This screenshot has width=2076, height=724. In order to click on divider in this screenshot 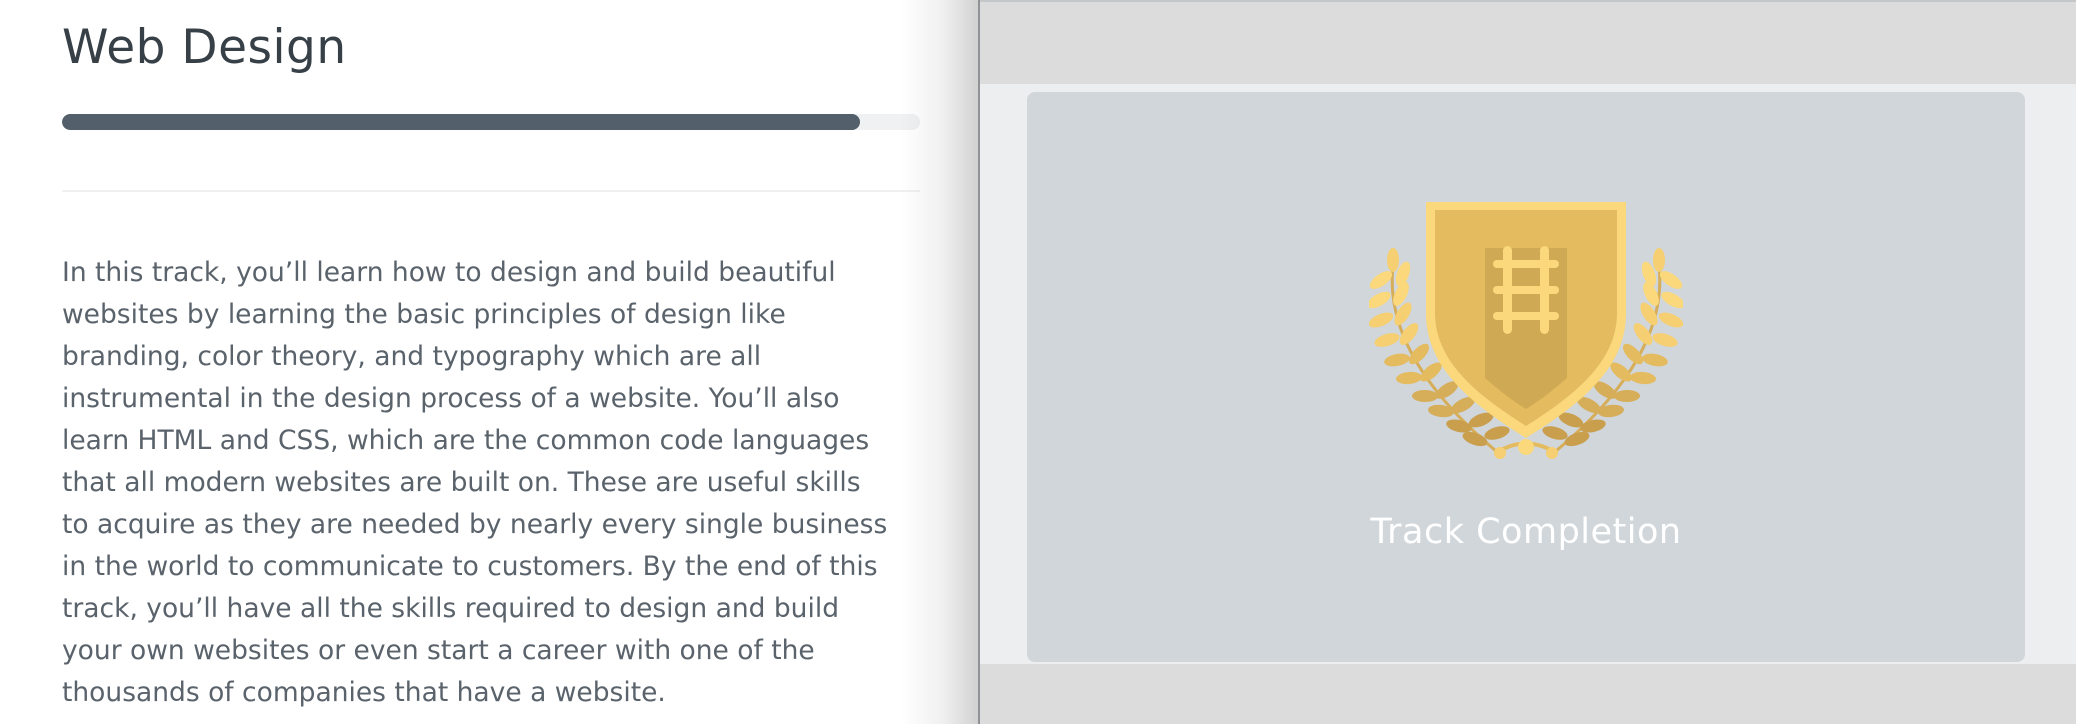, I will do `click(491, 191)`.